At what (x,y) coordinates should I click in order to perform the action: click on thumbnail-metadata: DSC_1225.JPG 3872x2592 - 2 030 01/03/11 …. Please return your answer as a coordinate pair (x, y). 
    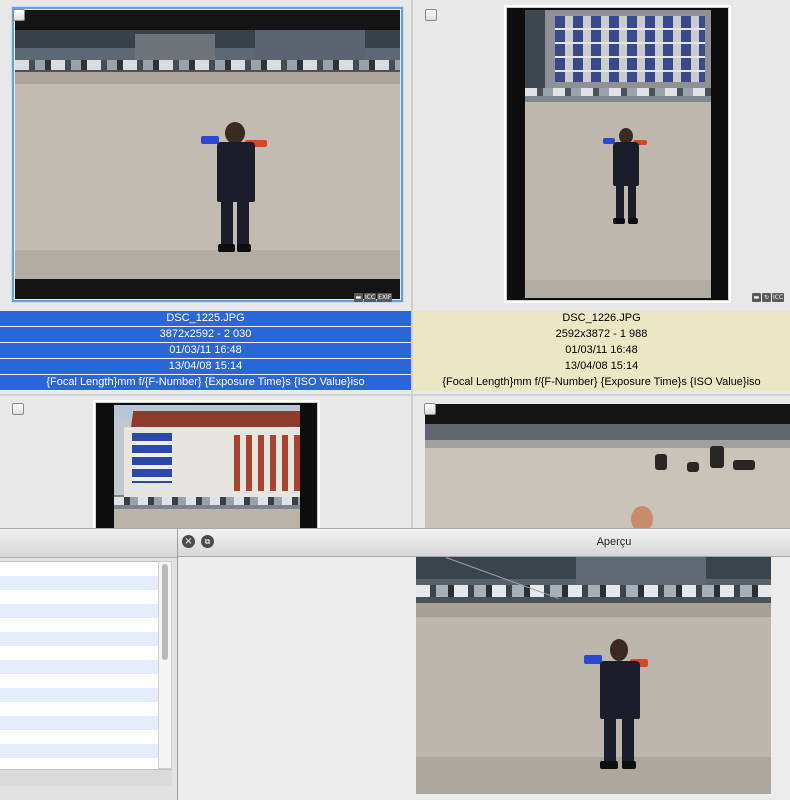
    Looking at the image, I should click on (205, 351).